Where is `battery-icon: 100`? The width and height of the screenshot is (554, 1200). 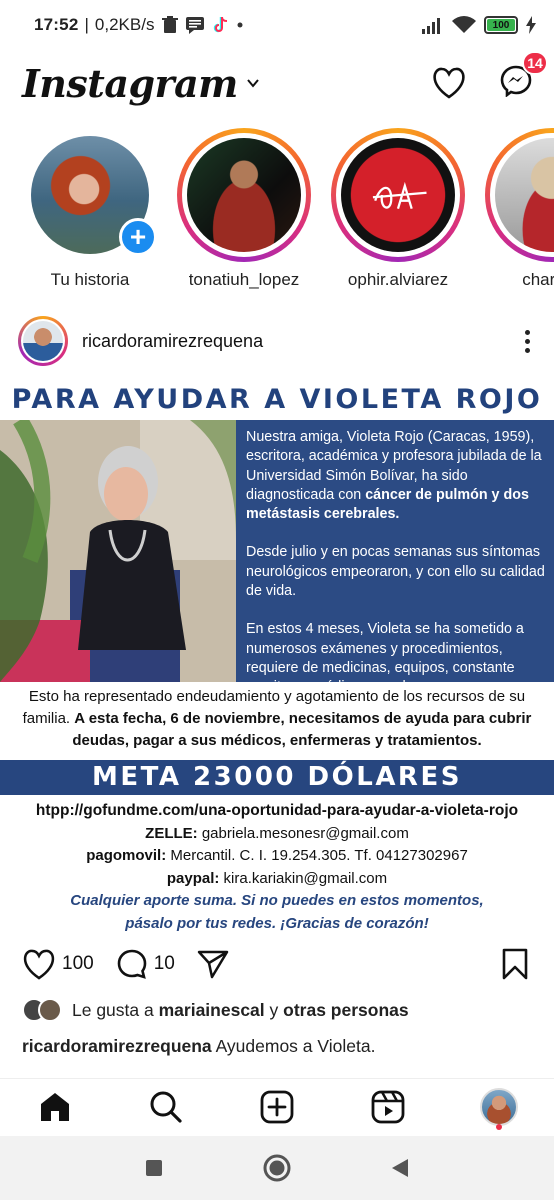
battery-icon: 100 is located at coordinates (501, 25).